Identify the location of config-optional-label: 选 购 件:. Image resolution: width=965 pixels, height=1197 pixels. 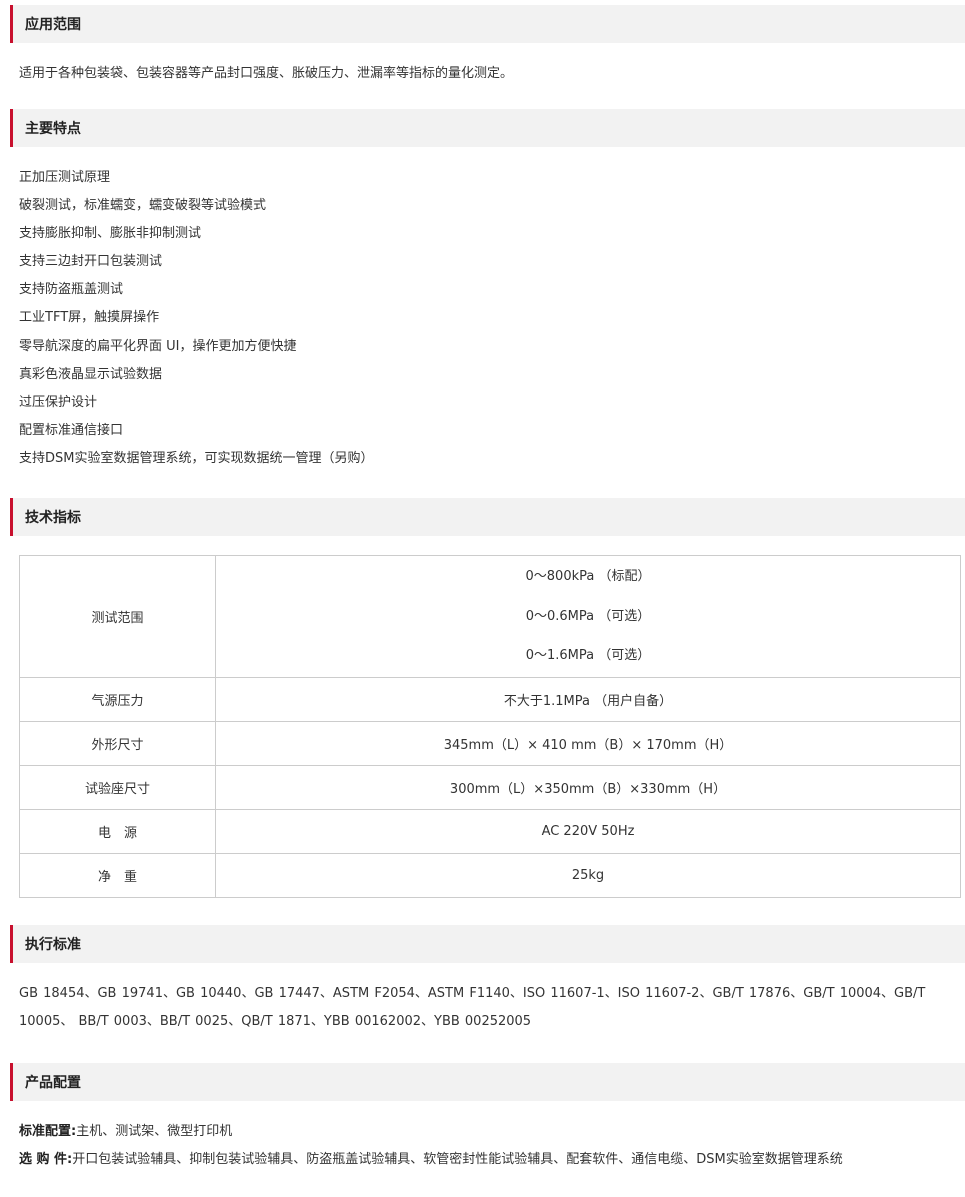
(46, 1160).